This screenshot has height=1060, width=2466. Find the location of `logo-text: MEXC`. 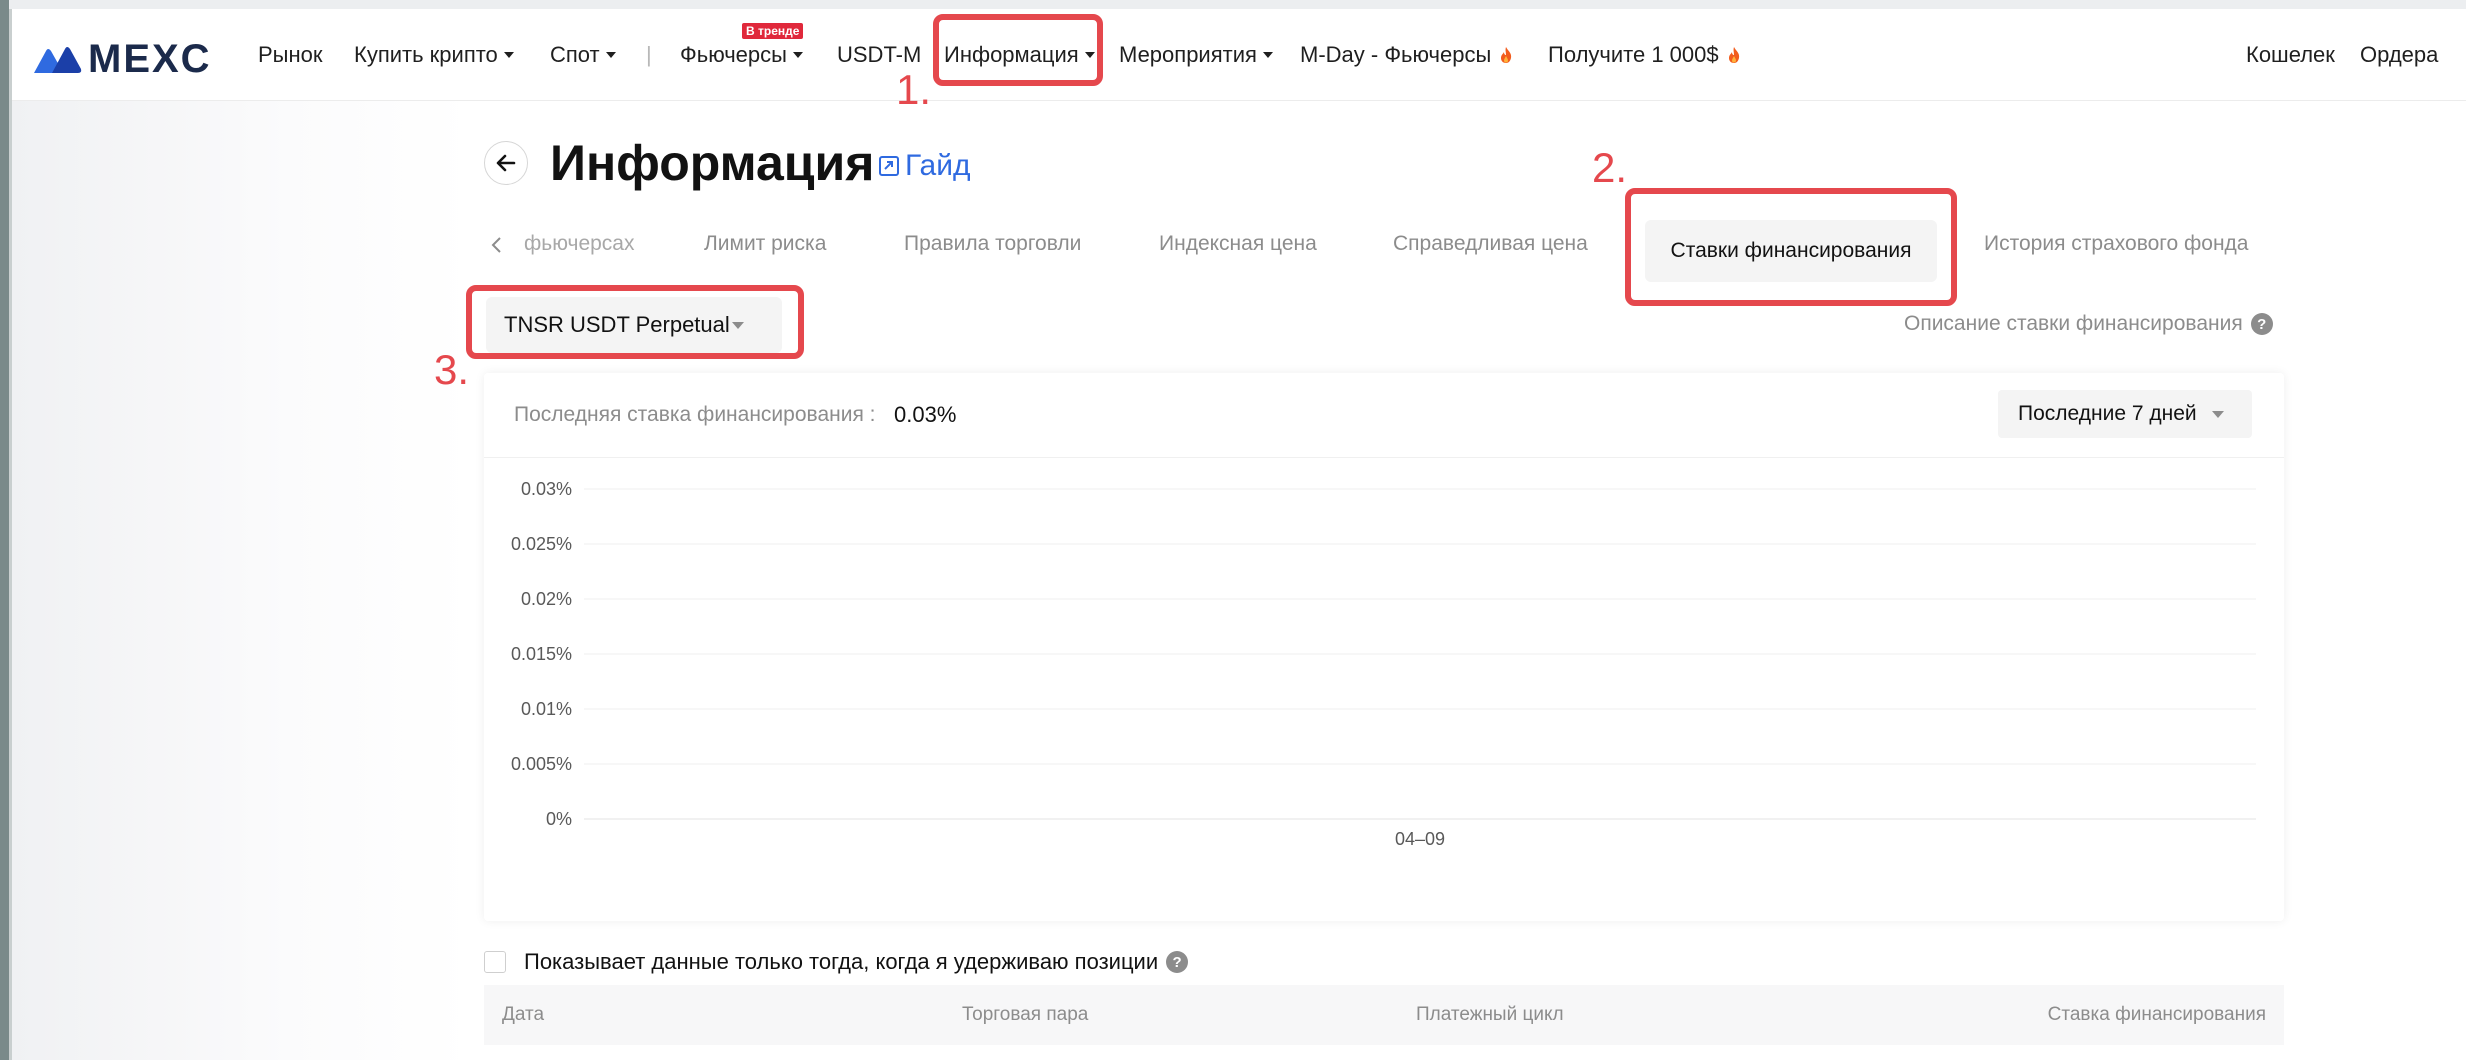

logo-text: MEXC is located at coordinates (150, 58).